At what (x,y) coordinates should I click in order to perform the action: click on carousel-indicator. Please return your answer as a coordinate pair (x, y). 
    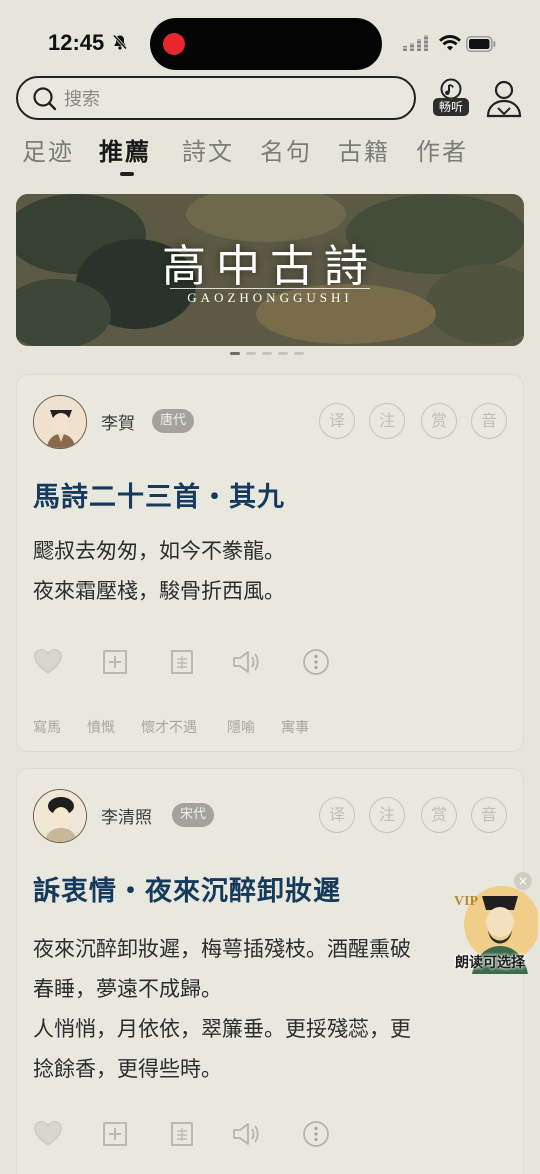
    Looking at the image, I should click on (270, 354).